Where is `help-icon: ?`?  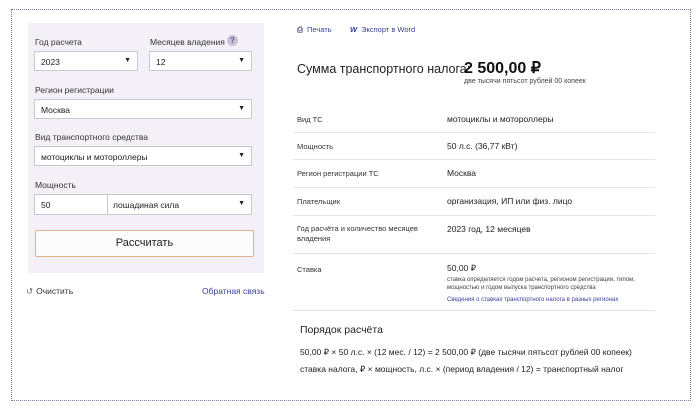
help-icon: ? is located at coordinates (232, 40).